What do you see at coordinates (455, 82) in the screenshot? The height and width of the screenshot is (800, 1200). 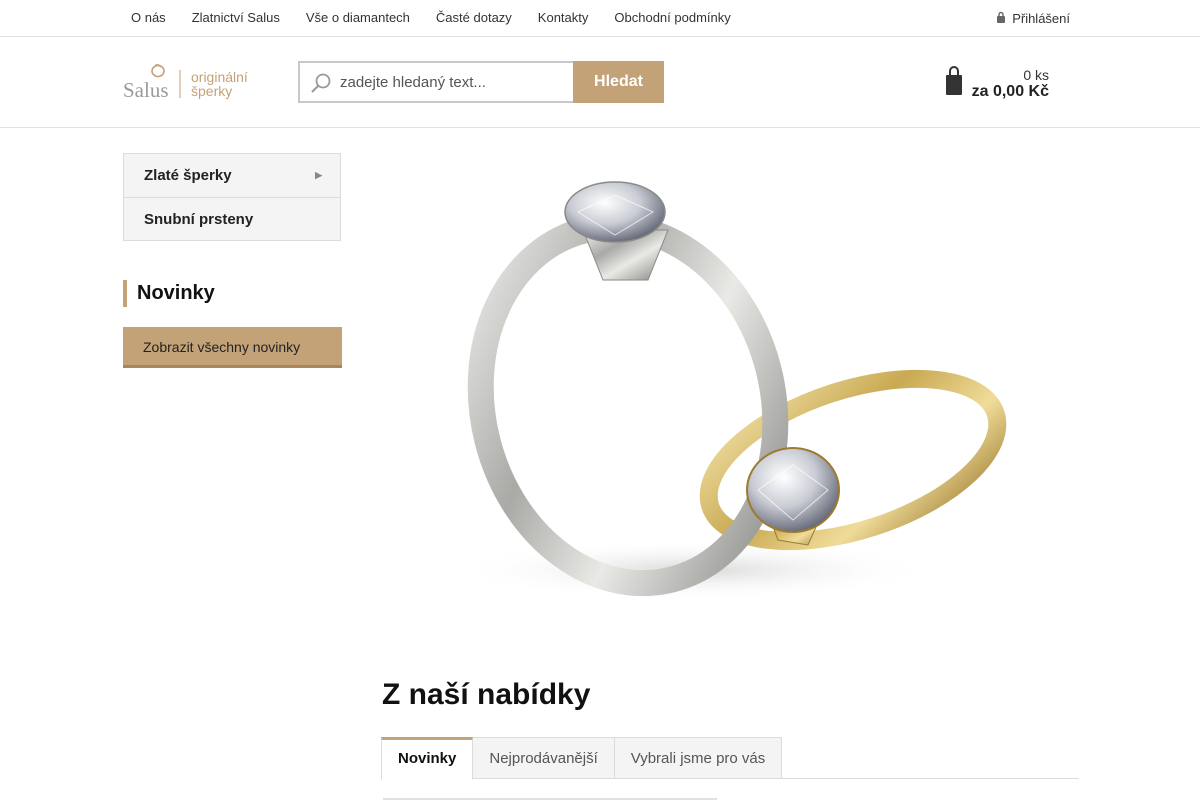 I see `search-input` at bounding box center [455, 82].